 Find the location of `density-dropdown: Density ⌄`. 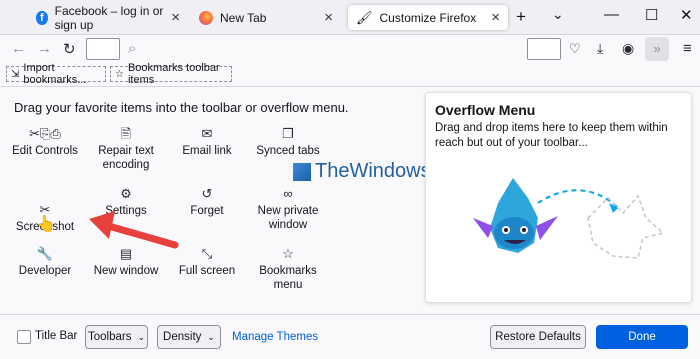

density-dropdown: Density ⌄ is located at coordinates (189, 337).